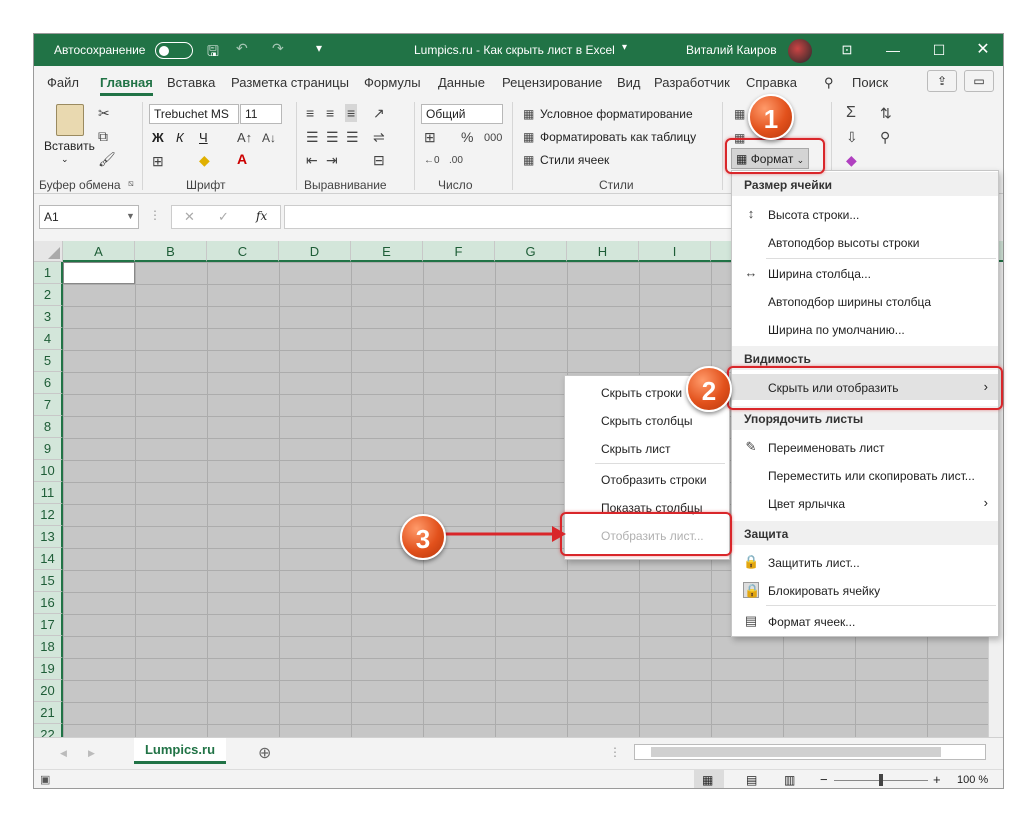 The width and height of the screenshot is (1036, 823). What do you see at coordinates (261, 216) in the screenshot?
I see `insert-function-button: fx` at bounding box center [261, 216].